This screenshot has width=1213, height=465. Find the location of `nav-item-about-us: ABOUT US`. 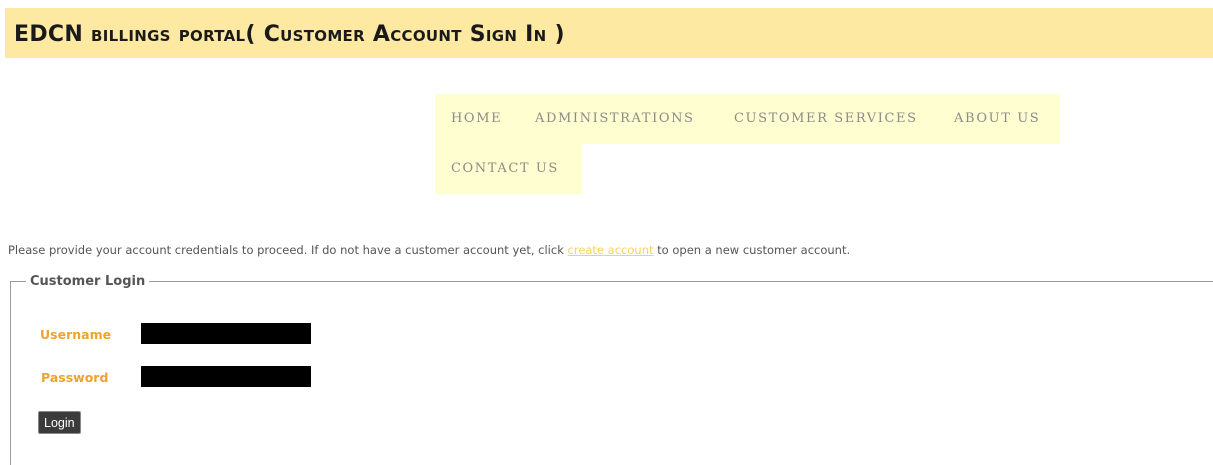

nav-item-about-us: ABOUT US is located at coordinates (999, 119).